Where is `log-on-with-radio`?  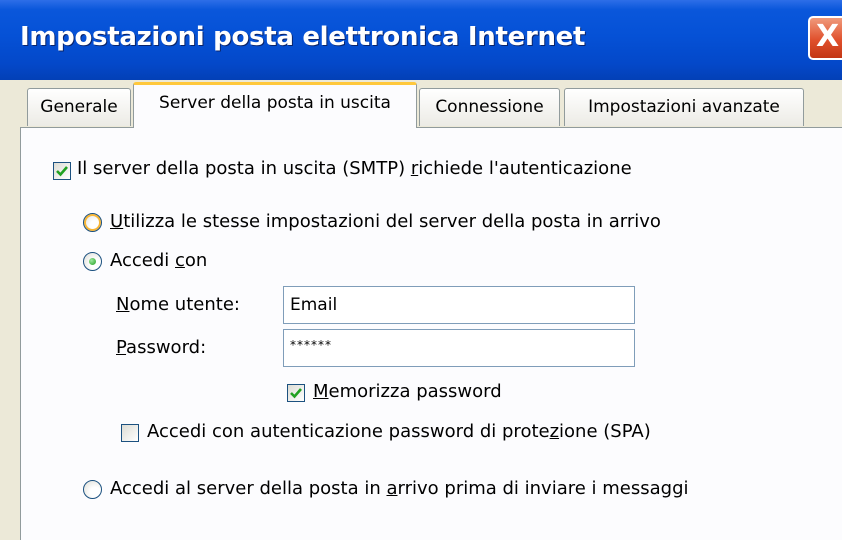 log-on-with-radio is located at coordinates (92, 261).